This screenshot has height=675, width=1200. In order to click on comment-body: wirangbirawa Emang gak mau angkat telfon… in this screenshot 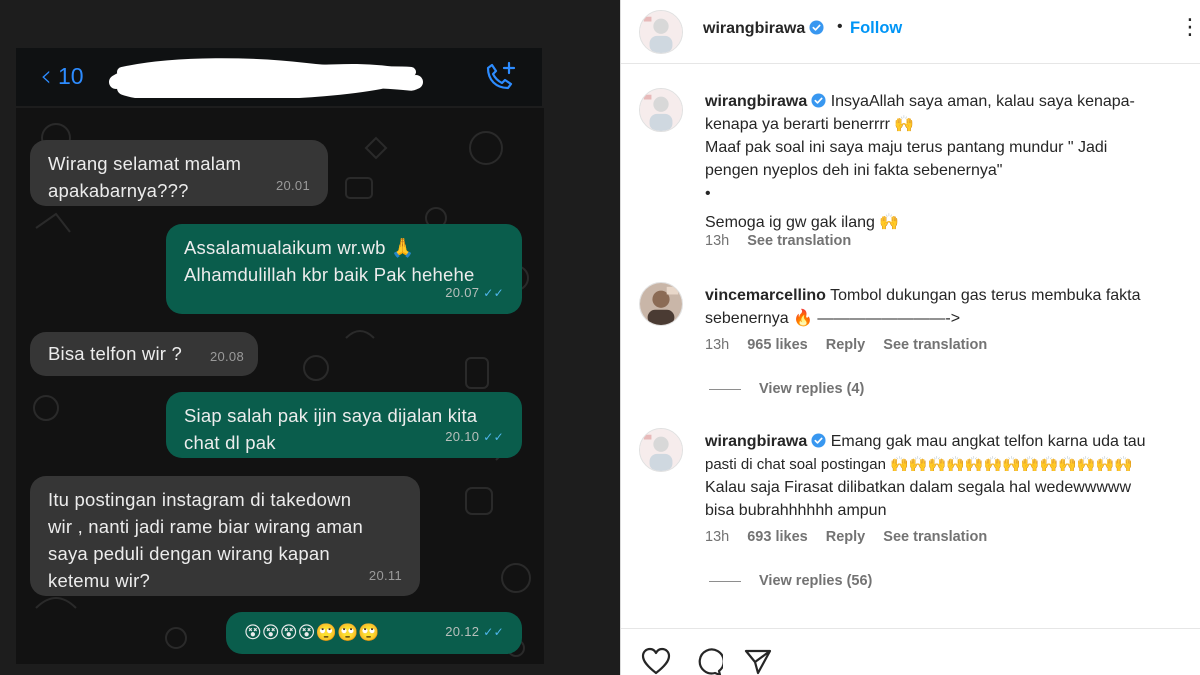, I will do `click(947, 476)`.